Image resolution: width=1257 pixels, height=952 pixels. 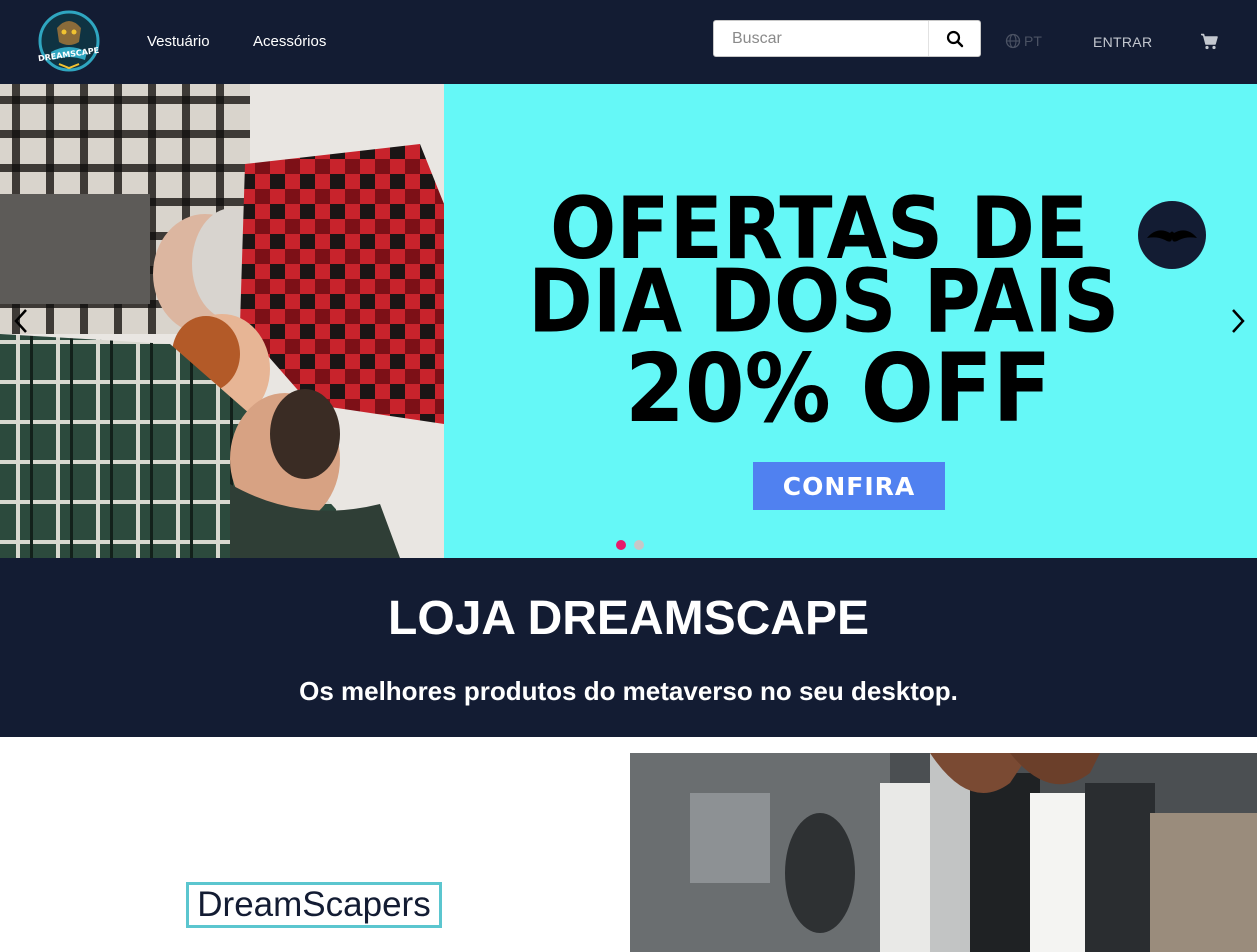 I want to click on promo-line-3: 20% OFF, so click(x=838, y=389).